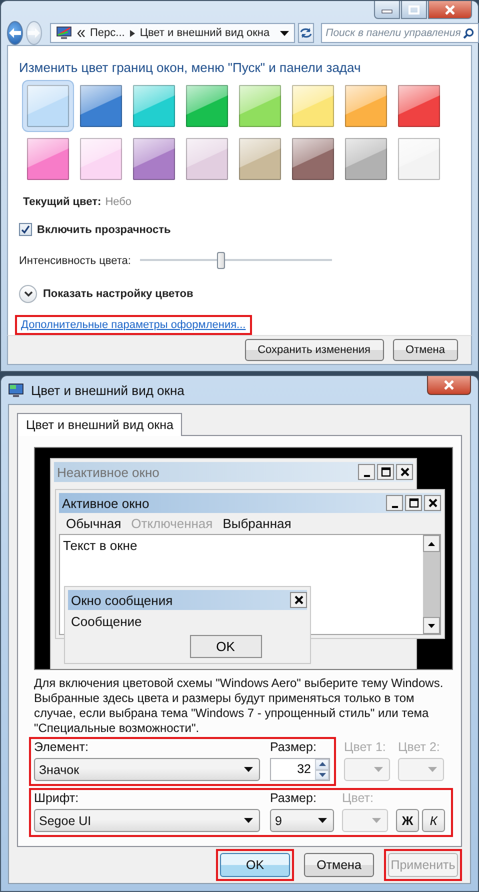 The height and width of the screenshot is (892, 479). What do you see at coordinates (358, 798) in the screenshot?
I see `field-label: Цвет:` at bounding box center [358, 798].